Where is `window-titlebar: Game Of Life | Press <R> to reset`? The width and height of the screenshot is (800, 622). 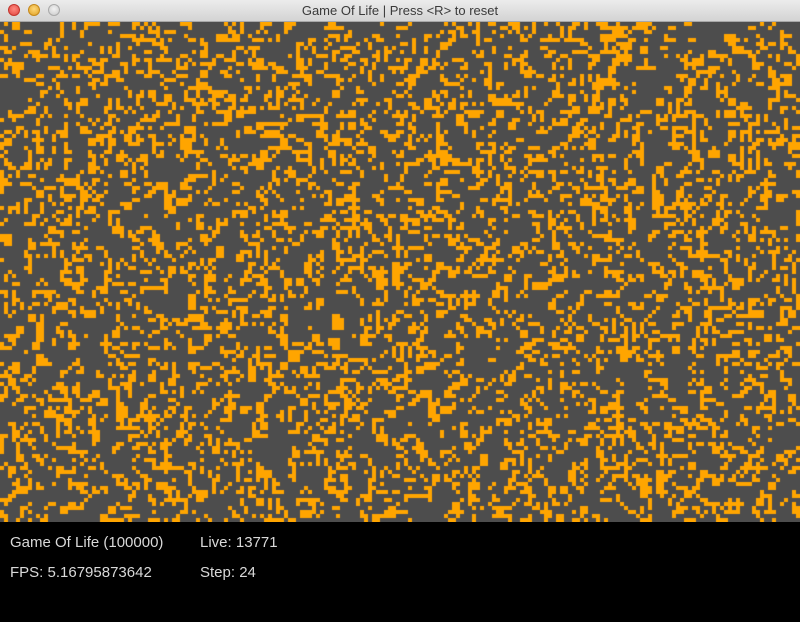 window-titlebar: Game Of Life | Press <R> to reset is located at coordinates (400, 11).